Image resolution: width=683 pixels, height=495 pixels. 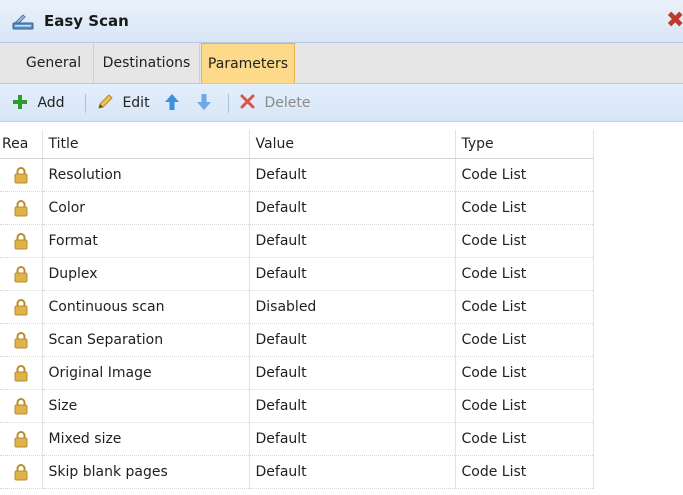 I want to click on scanner-icon, so click(x=23, y=22).